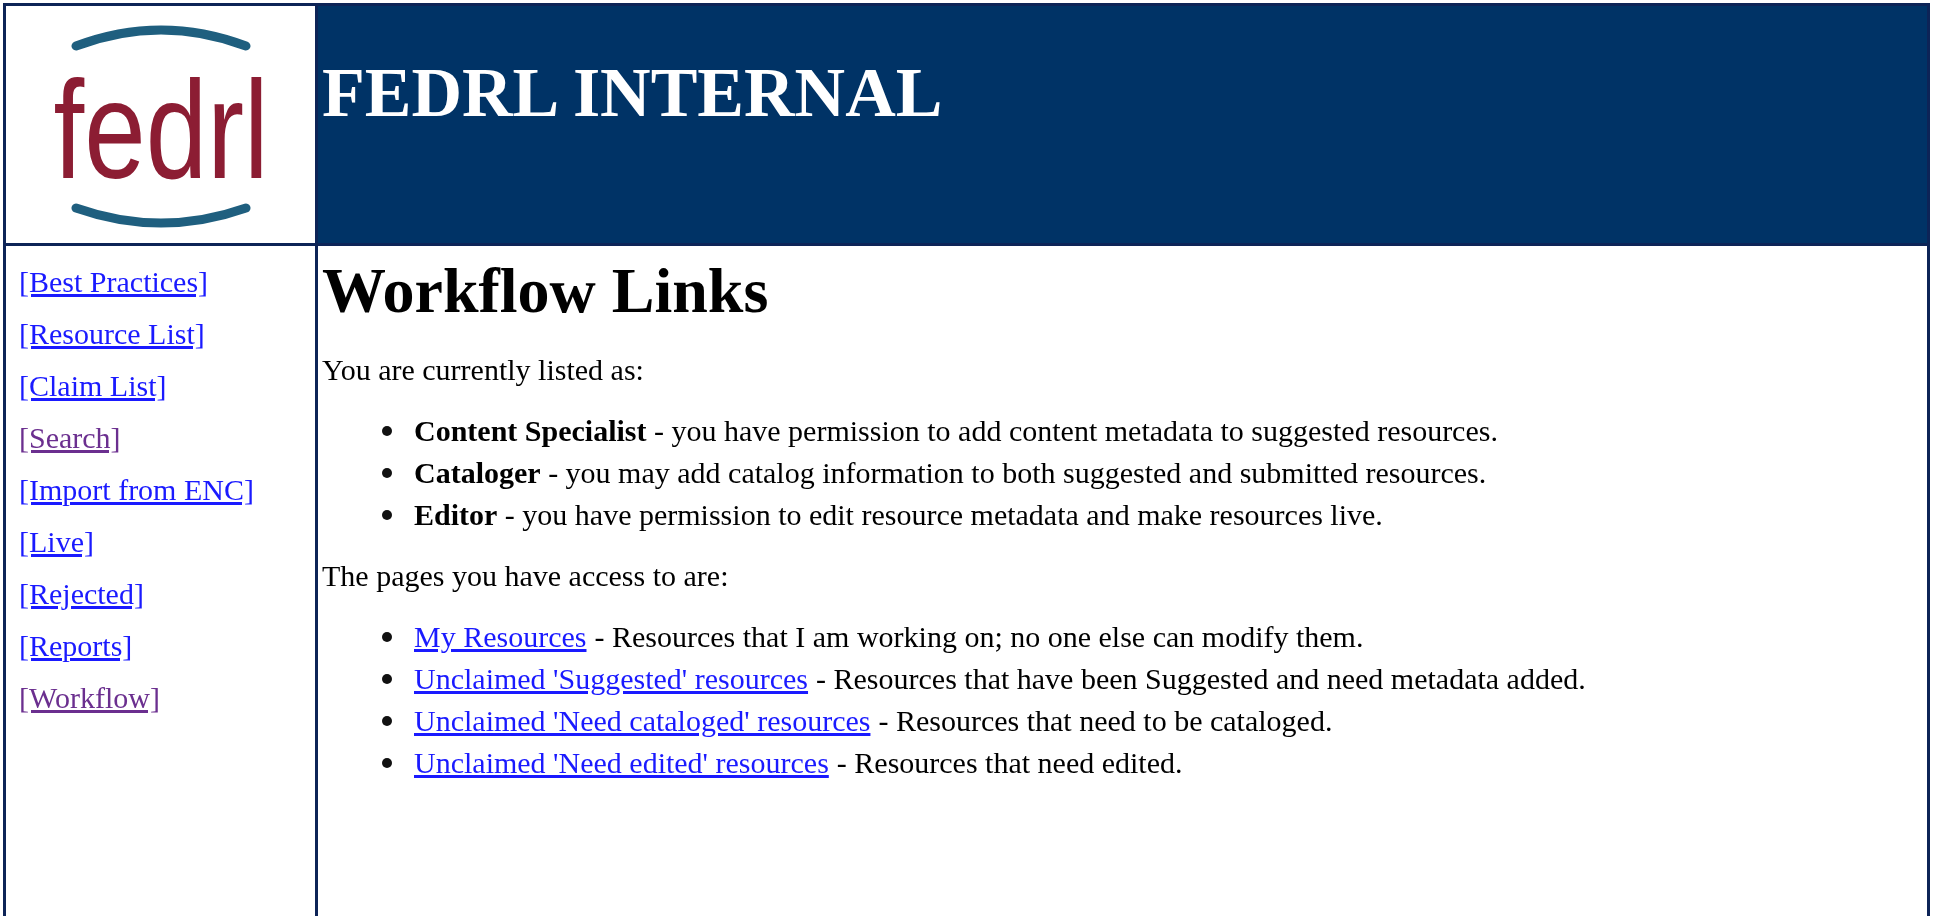 This screenshot has height=916, width=1933. What do you see at coordinates (545, 291) in the screenshot?
I see `page-heading: Workflow Links` at bounding box center [545, 291].